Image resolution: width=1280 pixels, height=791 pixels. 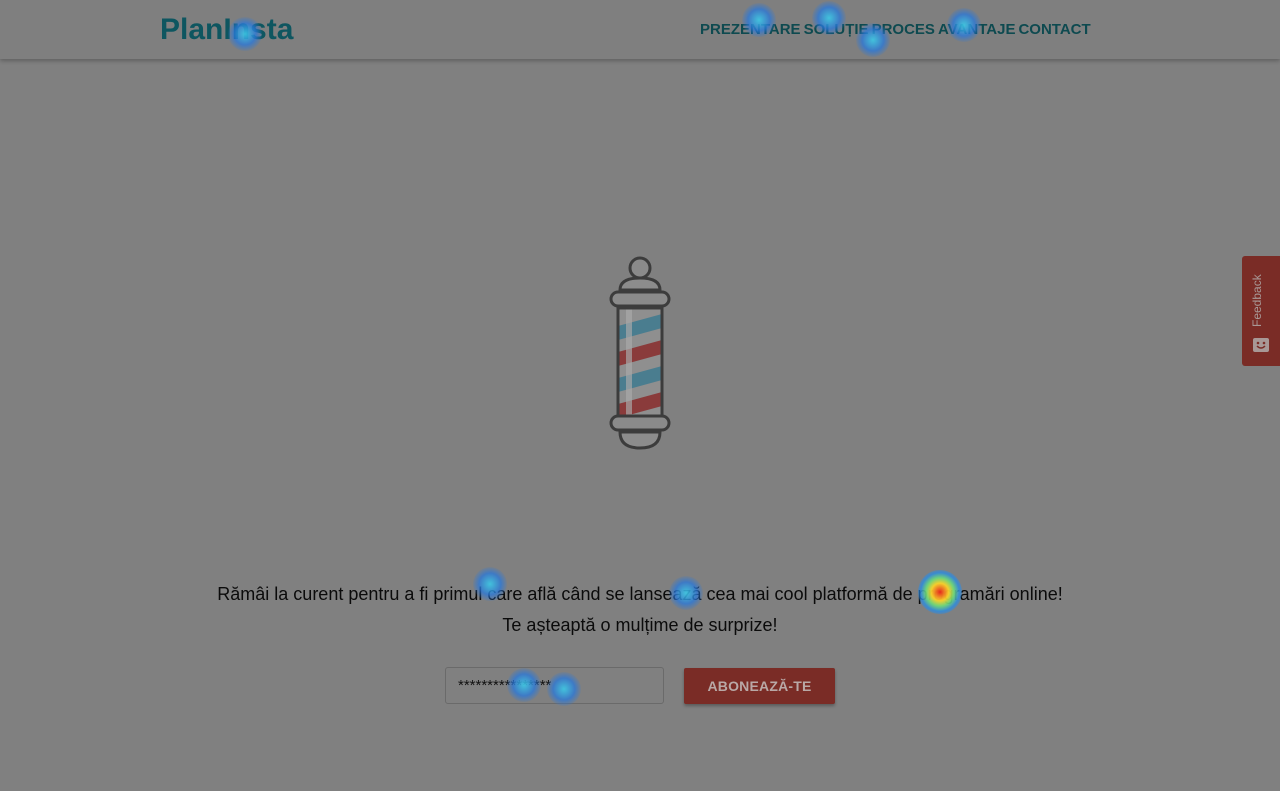 What do you see at coordinates (903, 30) in the screenshot?
I see `nav-link-proces: PROCES` at bounding box center [903, 30].